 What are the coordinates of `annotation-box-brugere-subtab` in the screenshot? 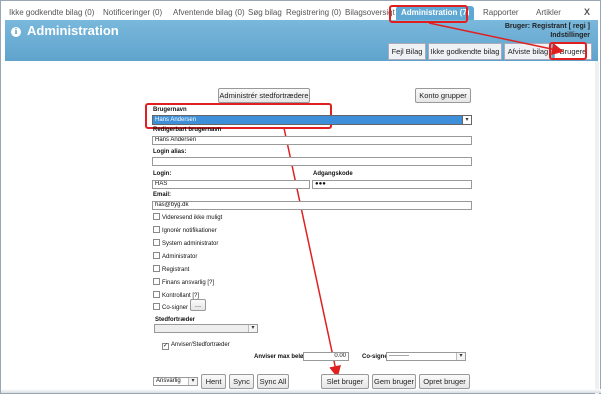 It's located at (568, 51).